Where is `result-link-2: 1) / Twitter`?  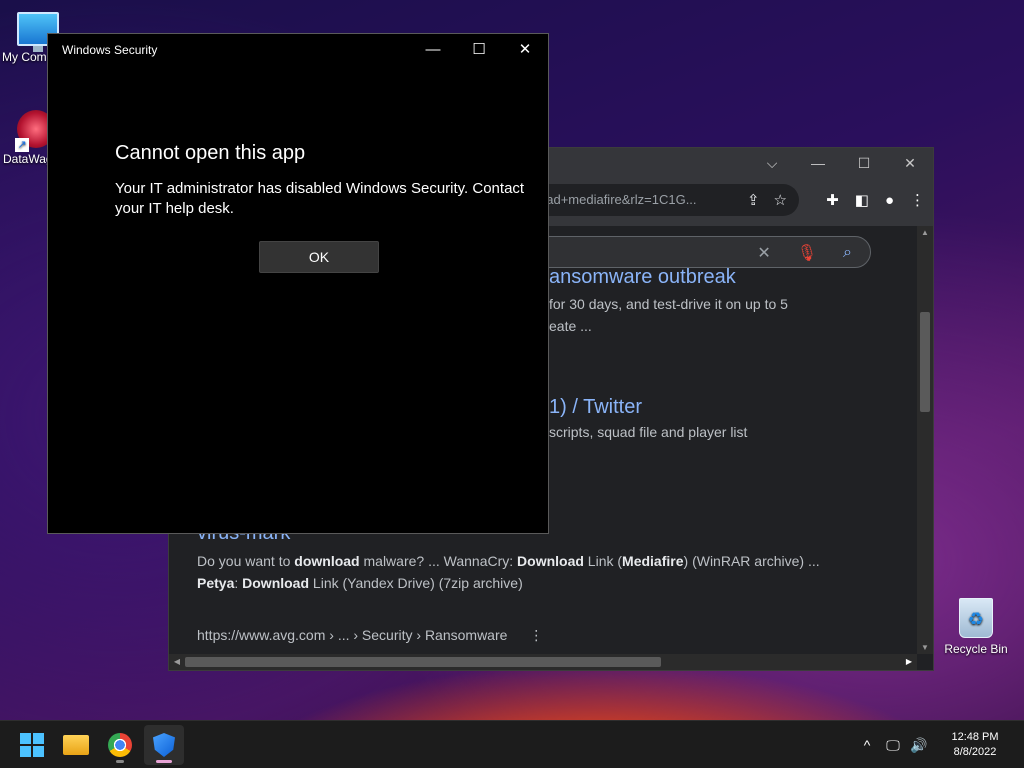 result-link-2: 1) / Twitter is located at coordinates (595, 407).